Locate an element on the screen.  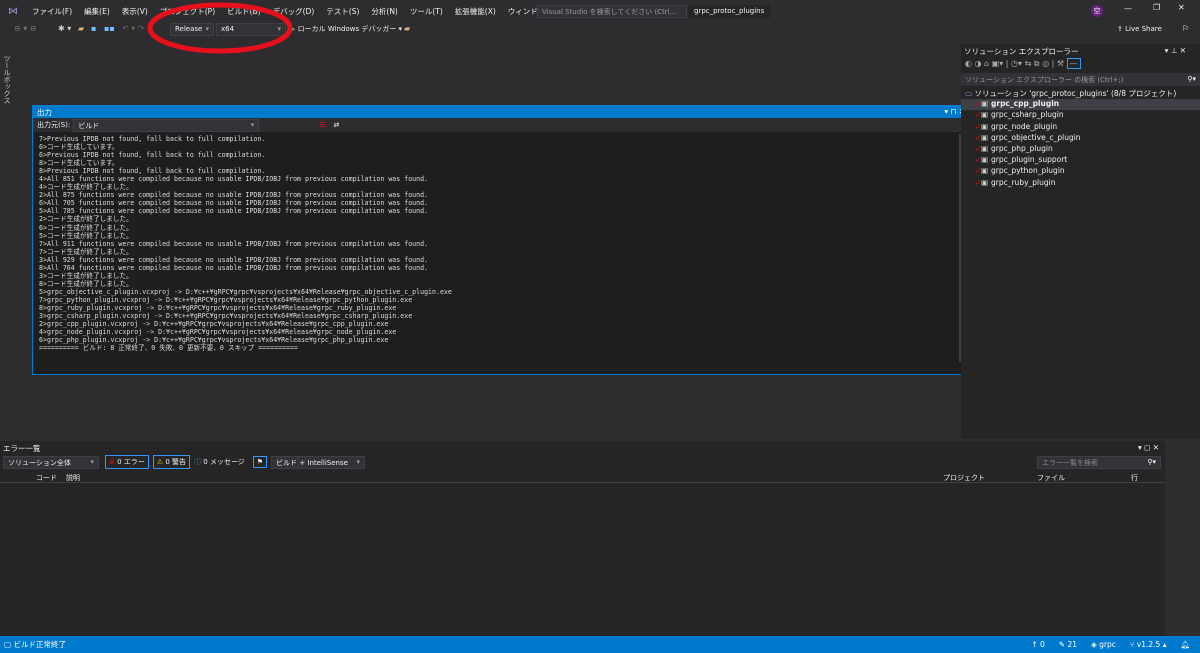
source-select: ビルド ▾ is located at coordinates (166, 125).